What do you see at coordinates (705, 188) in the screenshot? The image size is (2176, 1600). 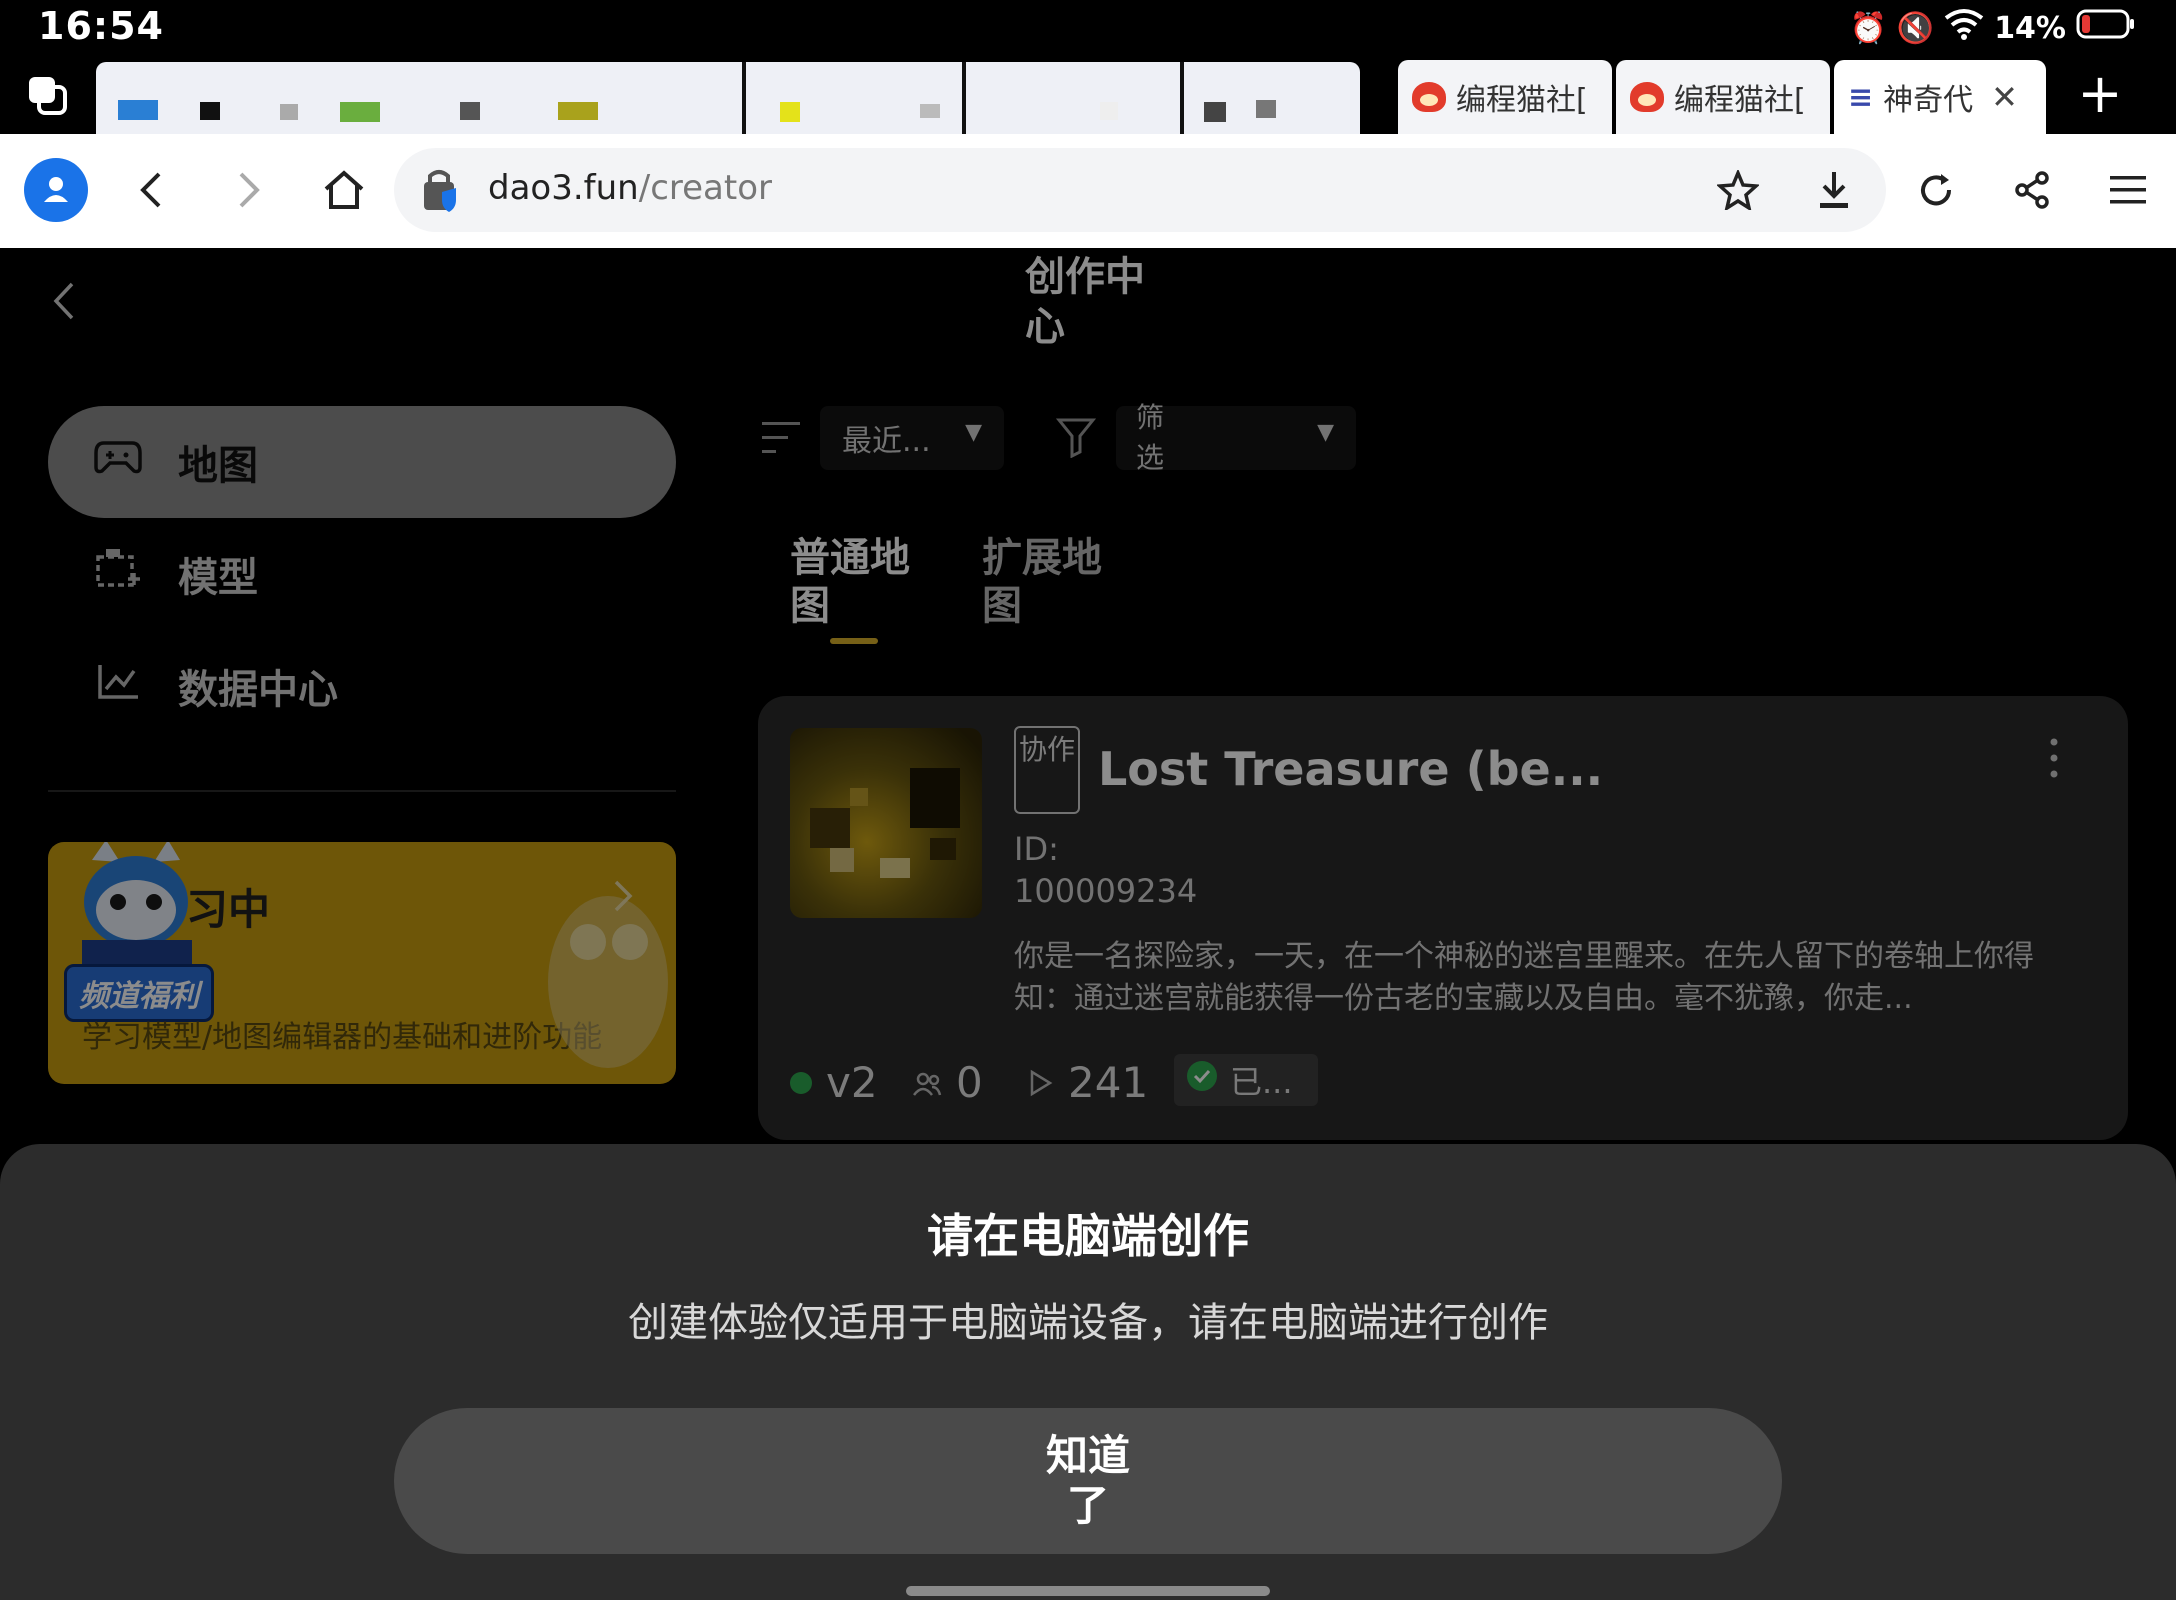 I see `url-path: /creator` at bounding box center [705, 188].